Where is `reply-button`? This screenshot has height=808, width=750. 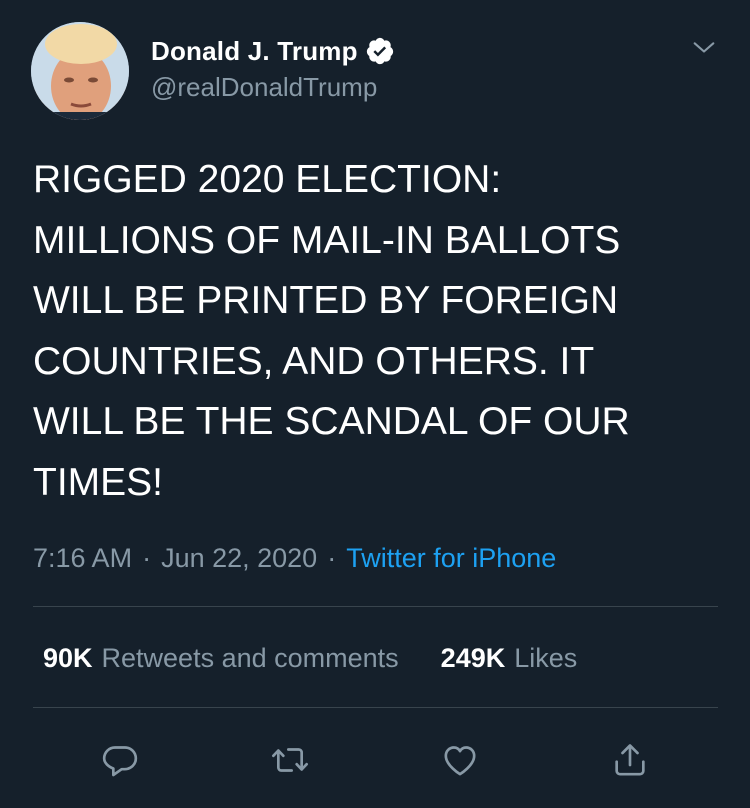 reply-button is located at coordinates (120, 760).